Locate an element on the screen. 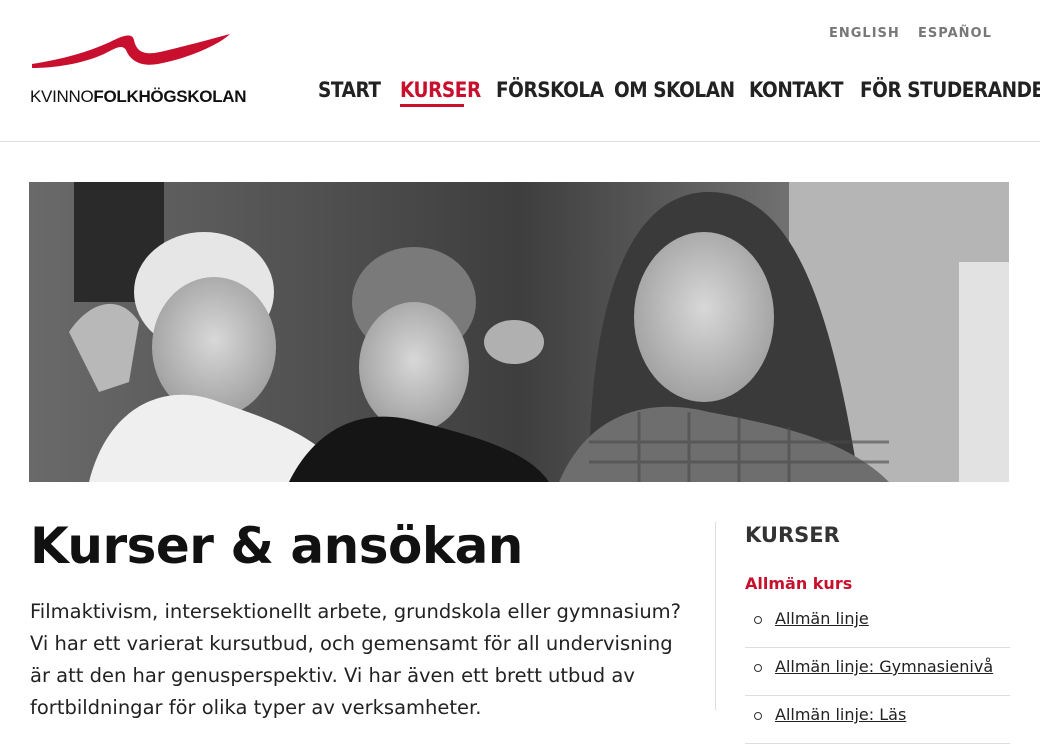 The height and width of the screenshot is (744, 1040). sidebar-section-link: Allmän kurs is located at coordinates (798, 583).